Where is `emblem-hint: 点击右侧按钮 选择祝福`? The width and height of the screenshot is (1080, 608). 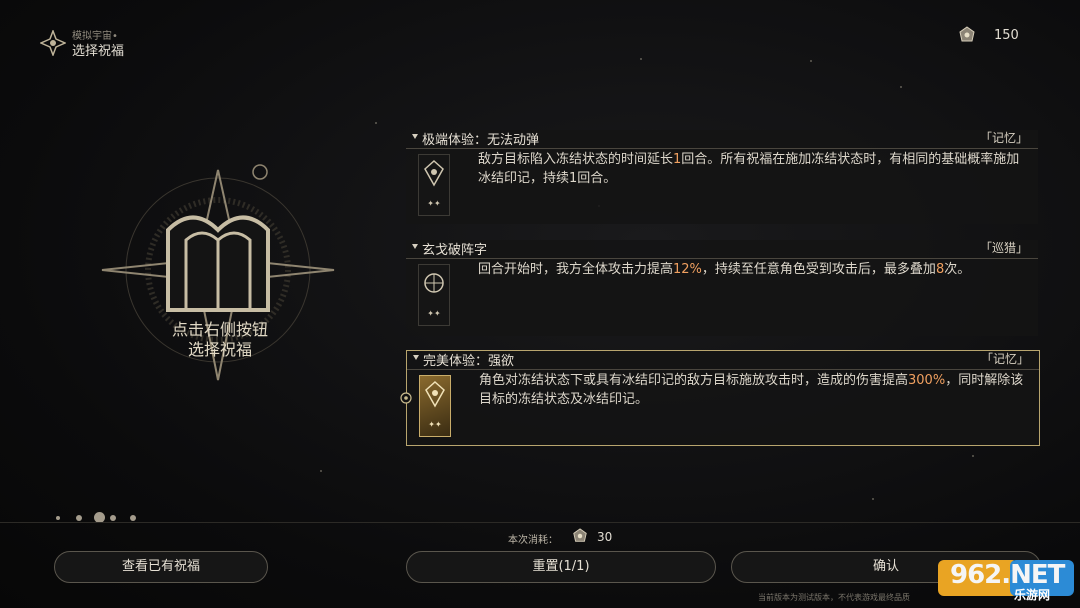 emblem-hint: 点击右侧按钮 选择祝福 is located at coordinates (220, 340).